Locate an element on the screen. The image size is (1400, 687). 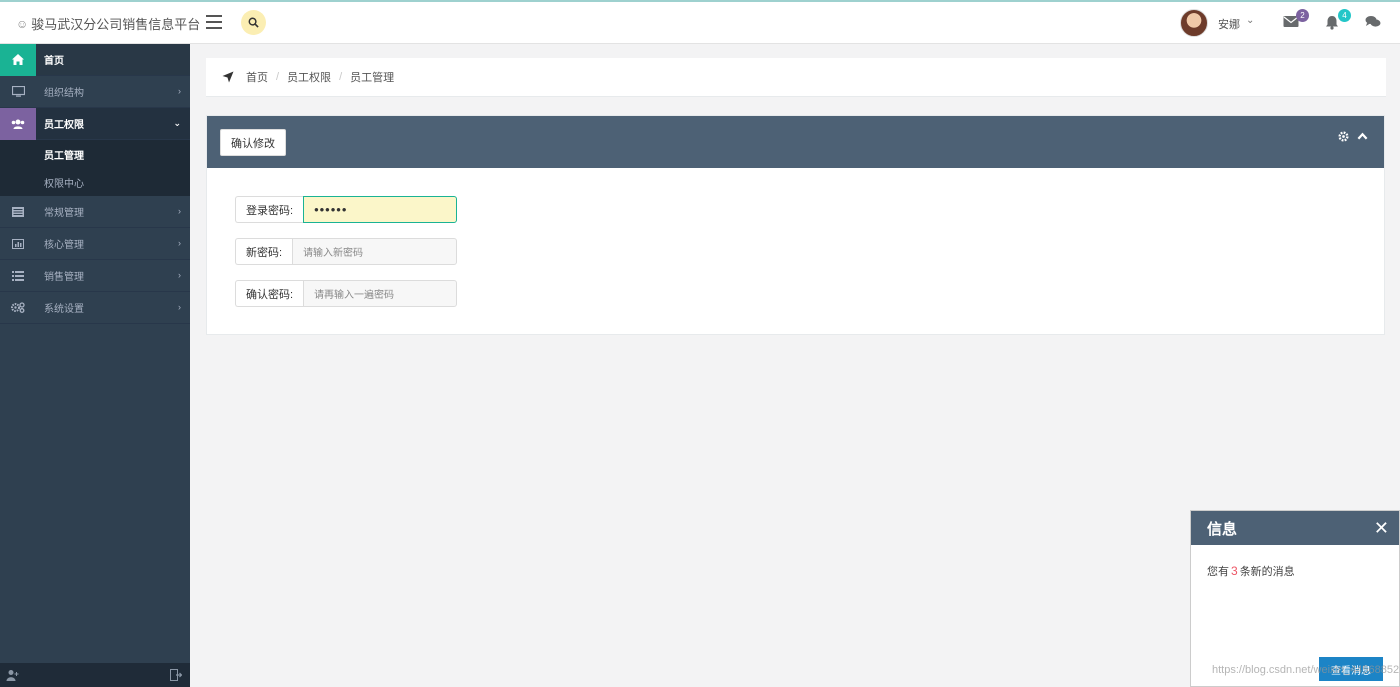
mail-button: 2 is located at coordinates (1296, 20).